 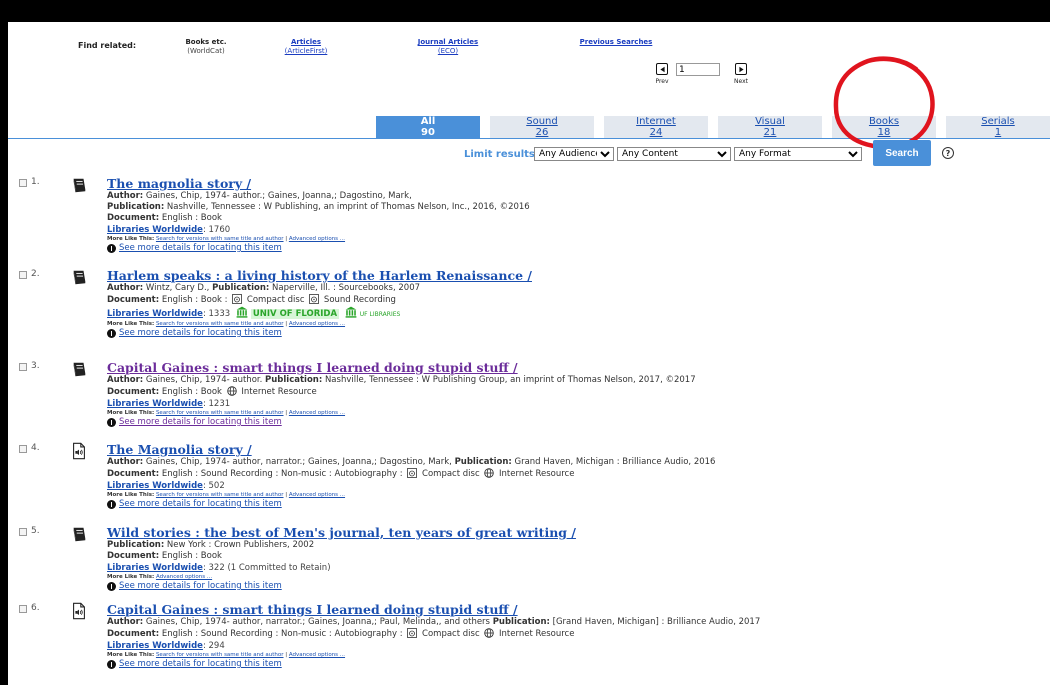 What do you see at coordinates (662, 69) in the screenshot?
I see `prev-page-button` at bounding box center [662, 69].